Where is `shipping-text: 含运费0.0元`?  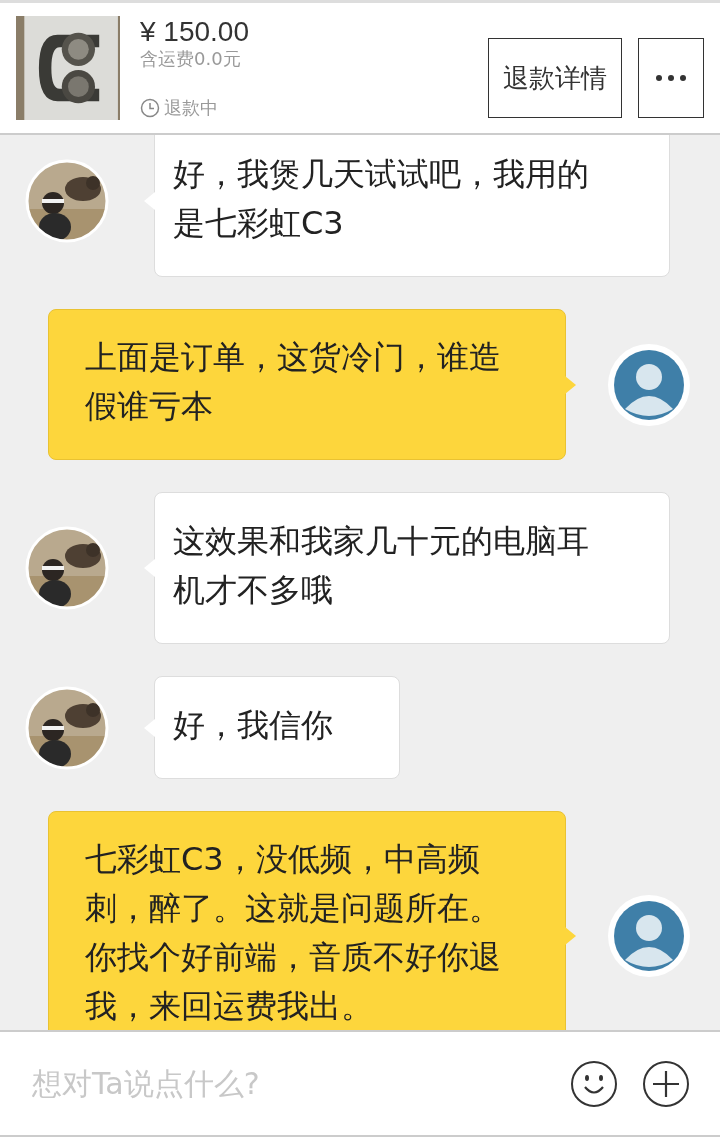
shipping-text: 含运费0.0元 is located at coordinates (191, 59).